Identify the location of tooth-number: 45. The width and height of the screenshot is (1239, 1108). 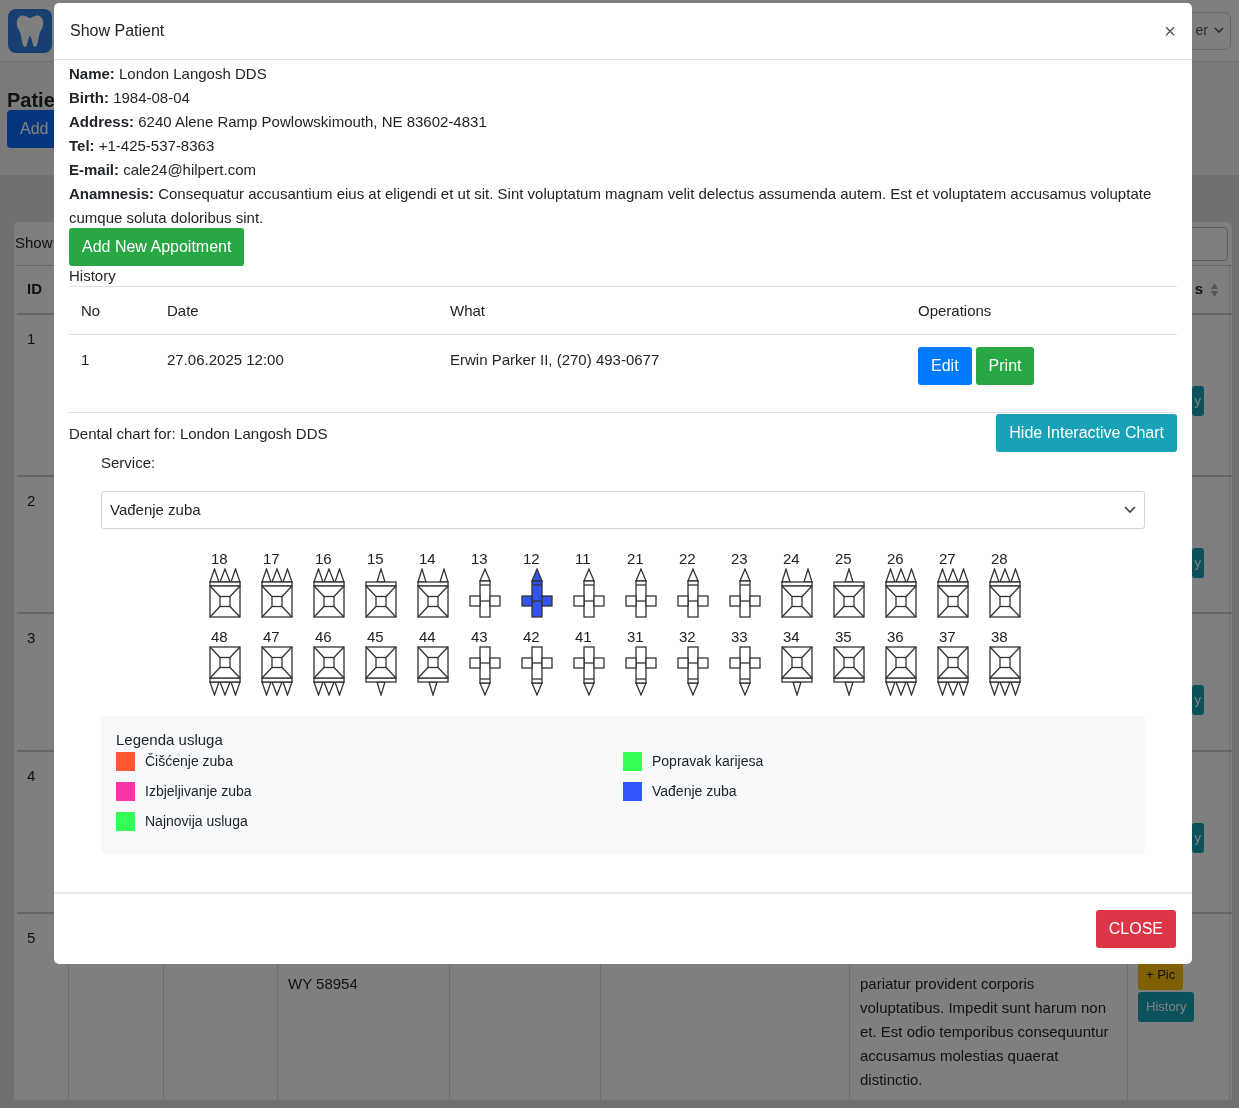
(375, 637).